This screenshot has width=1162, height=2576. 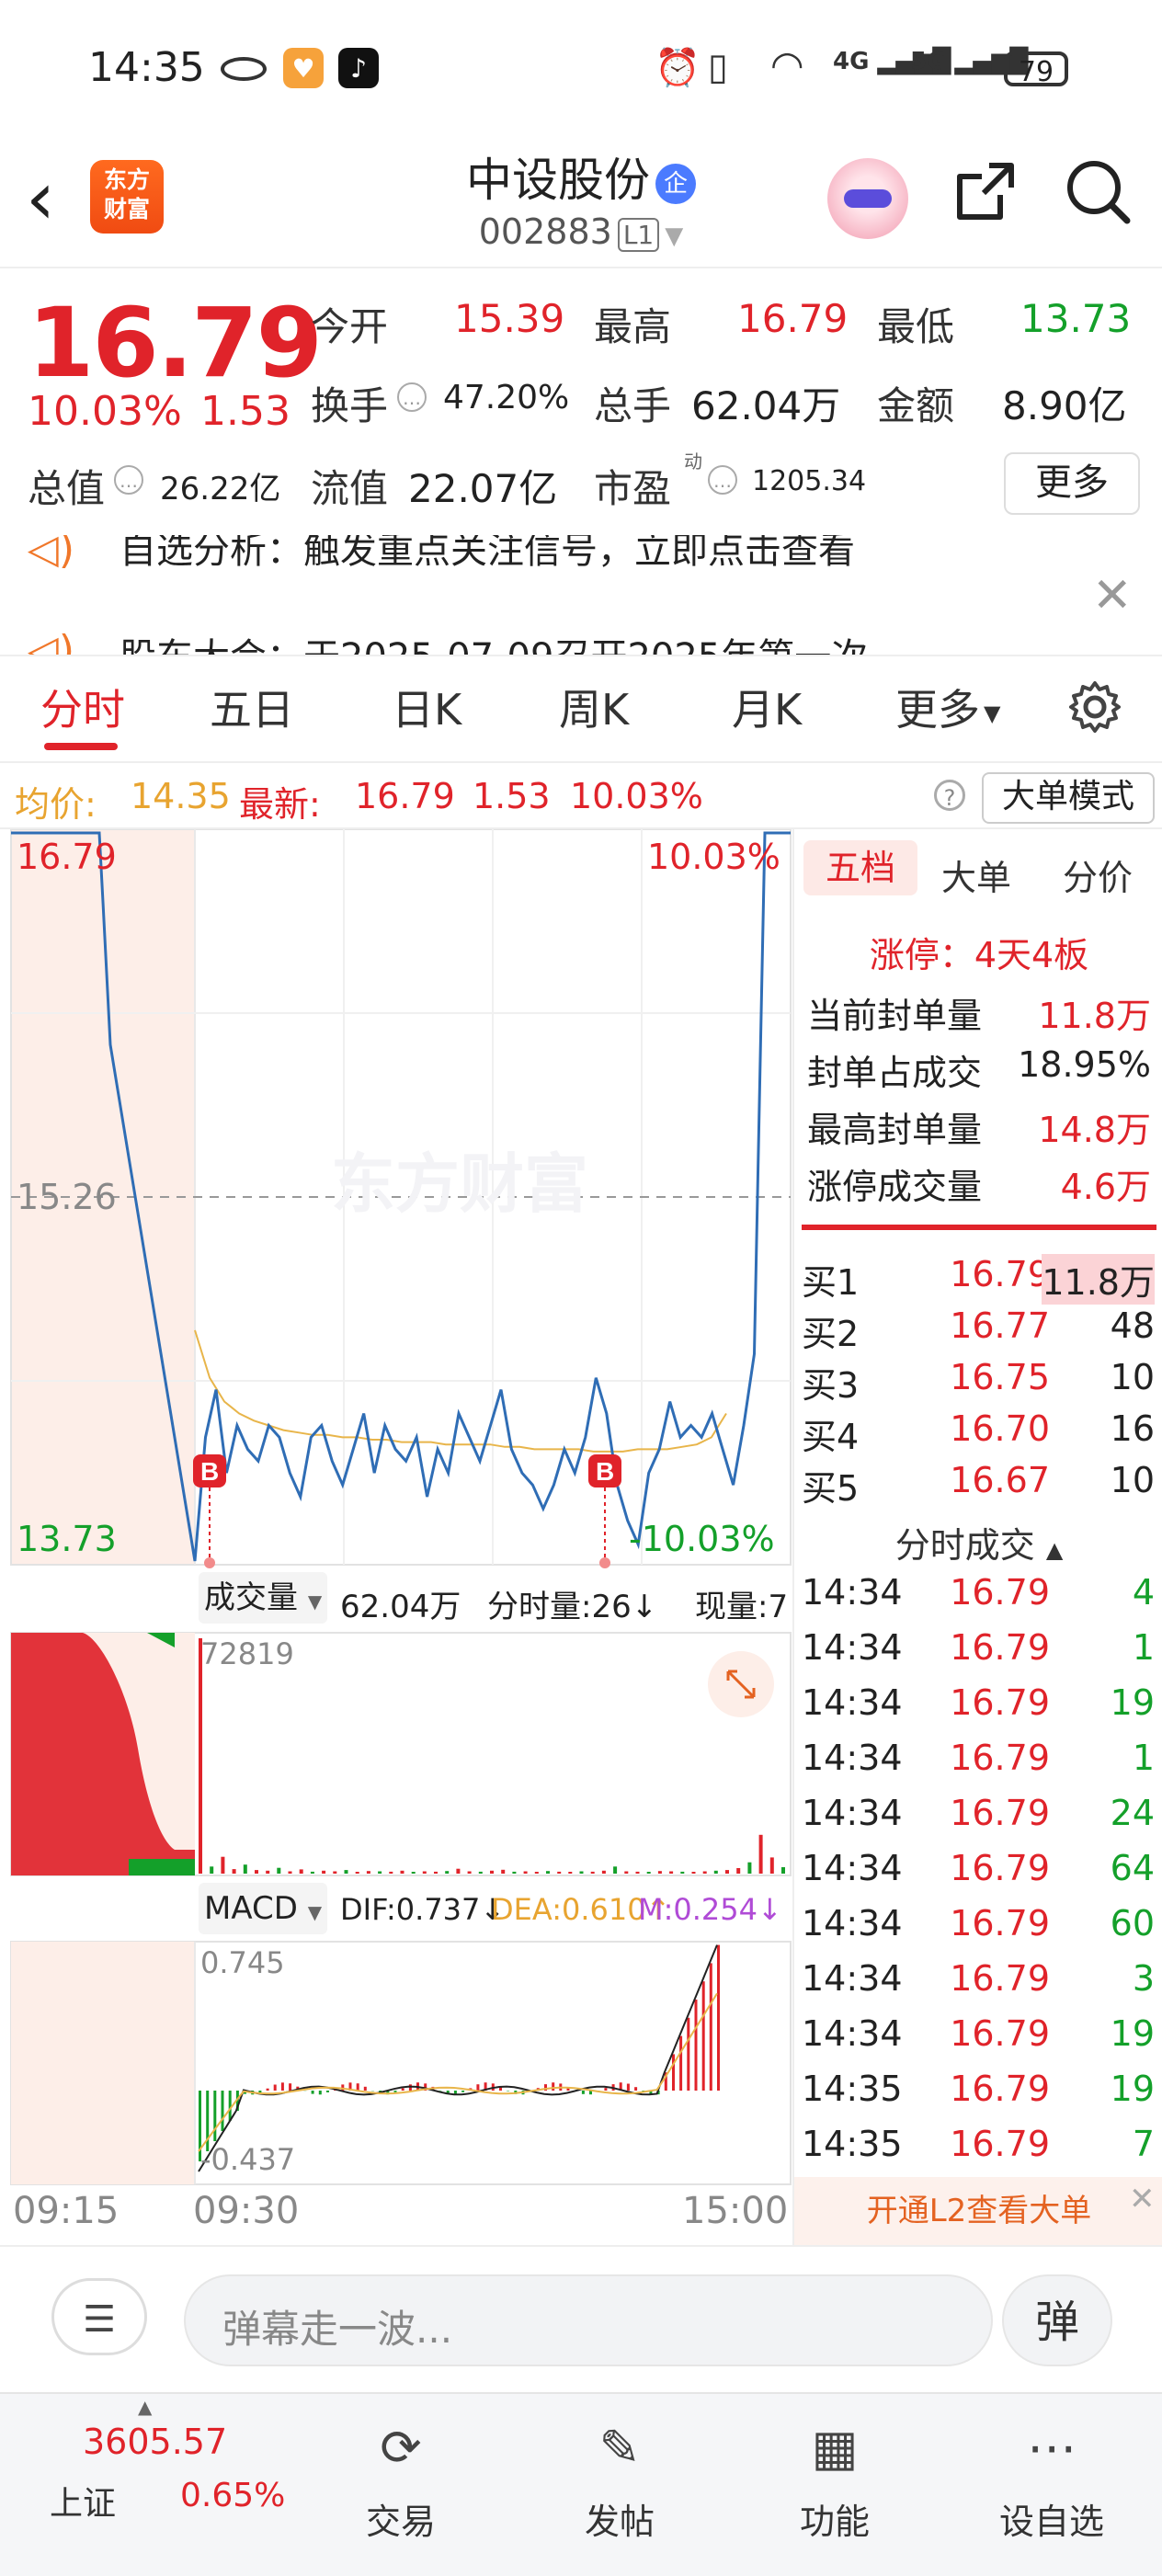 I want to click on nav-post: ✎ 发帖, so click(x=620, y=2480).